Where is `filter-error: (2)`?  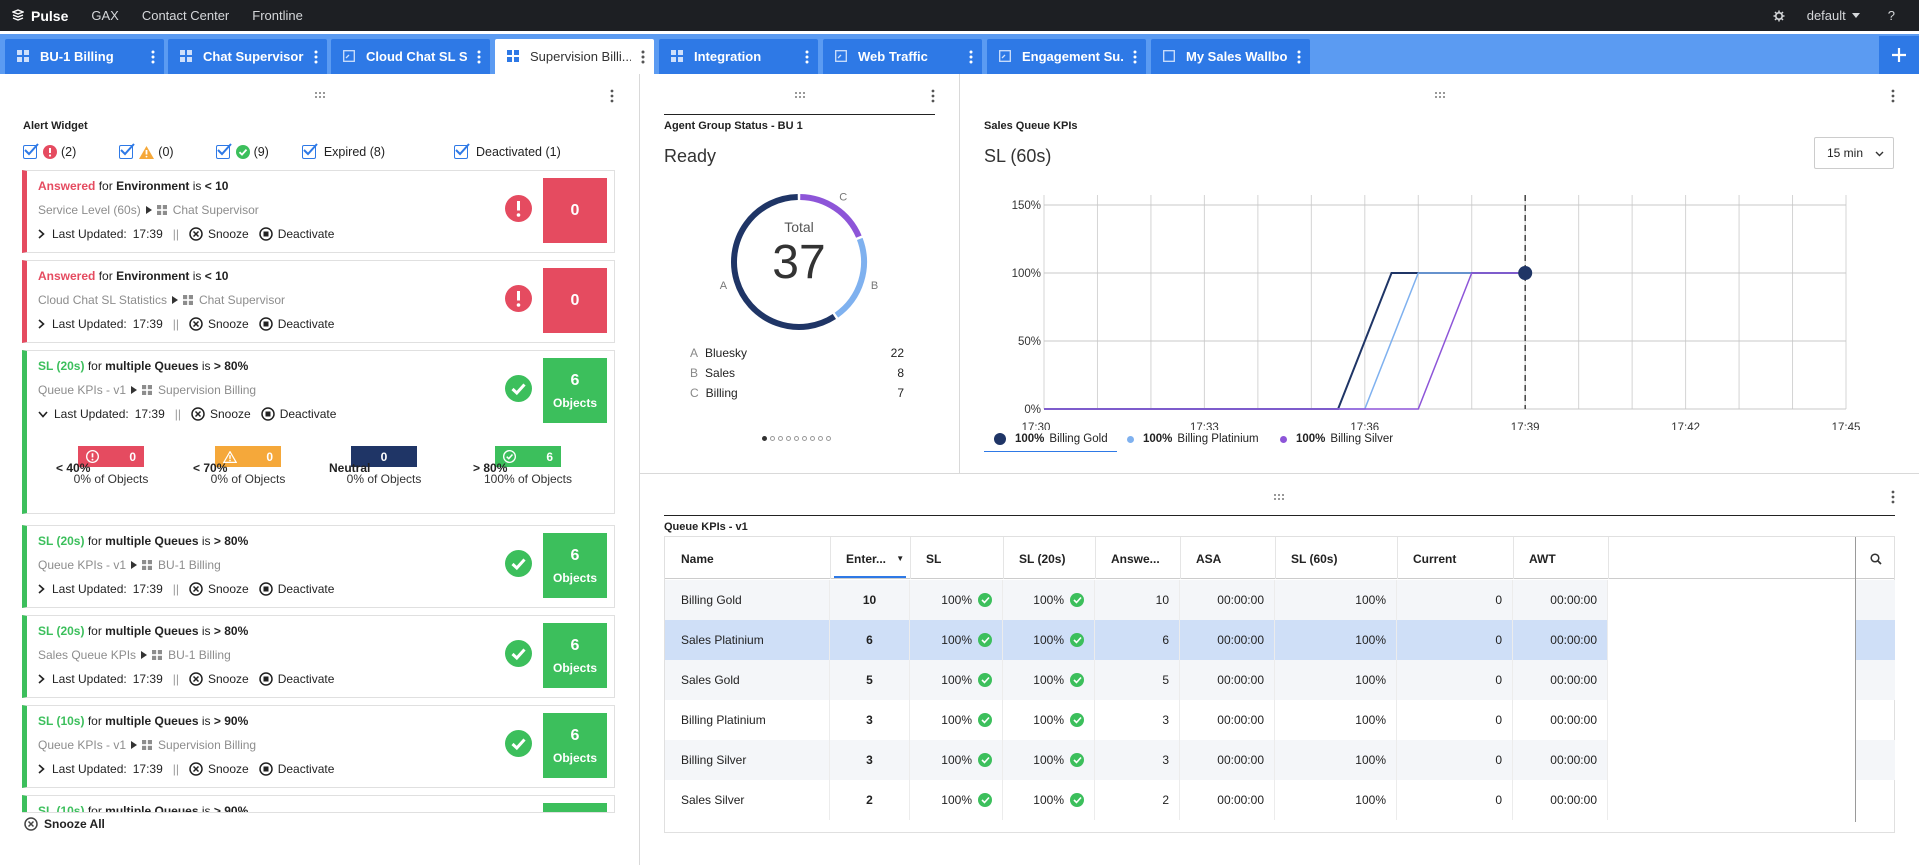 filter-error: (2) is located at coordinates (49, 151).